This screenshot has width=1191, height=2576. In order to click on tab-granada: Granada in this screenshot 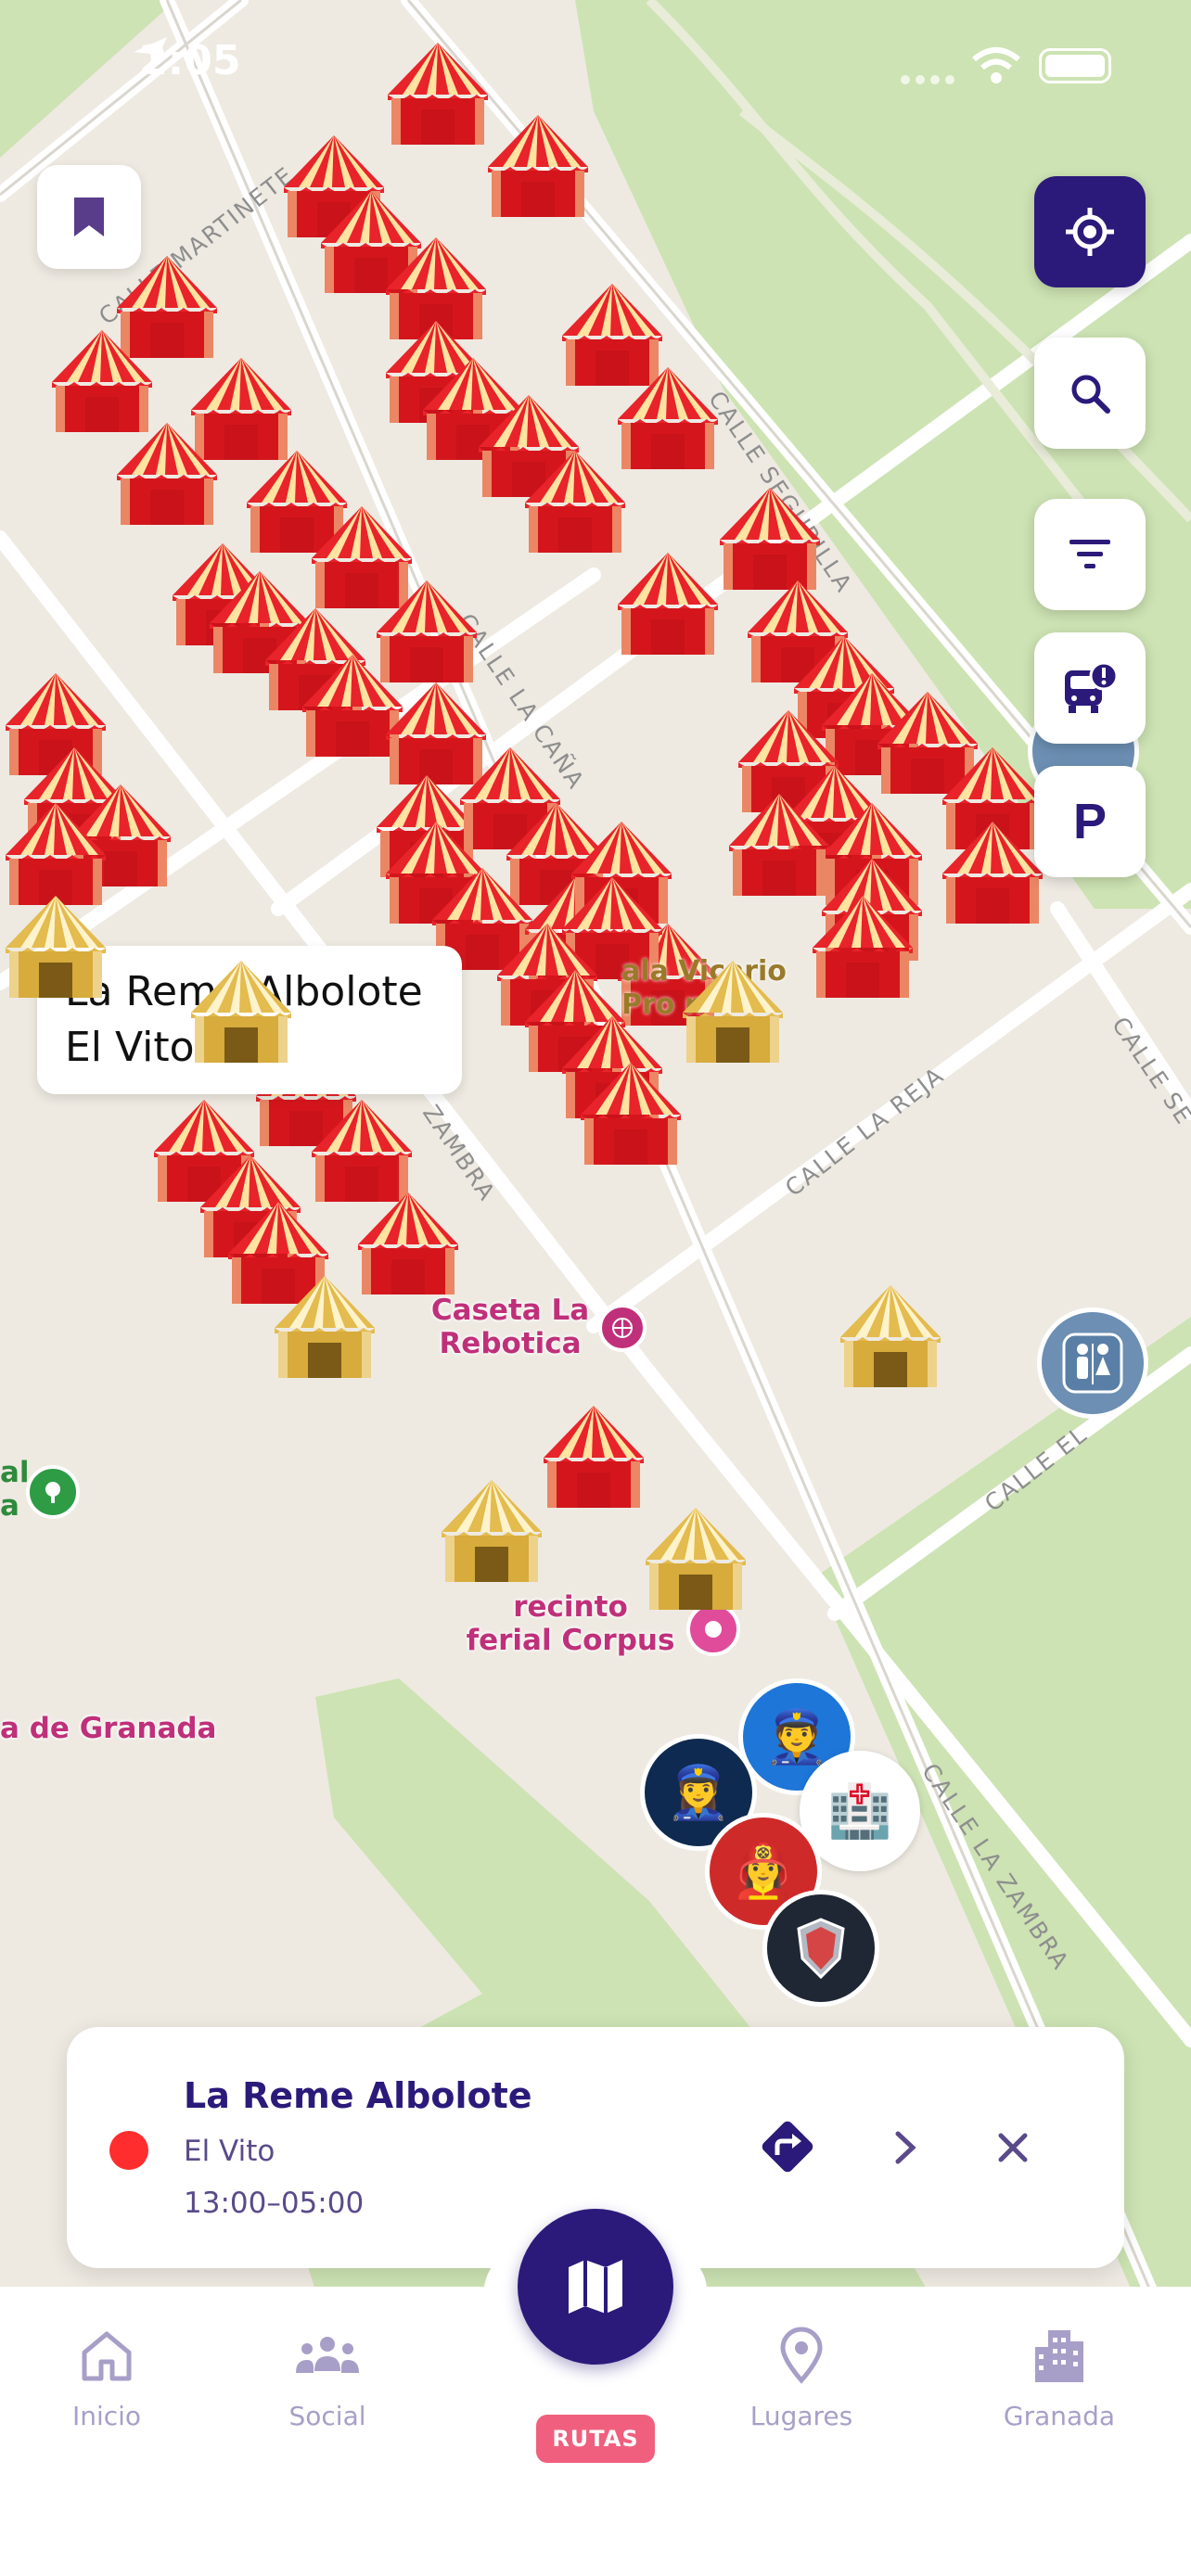, I will do `click(1059, 2377)`.